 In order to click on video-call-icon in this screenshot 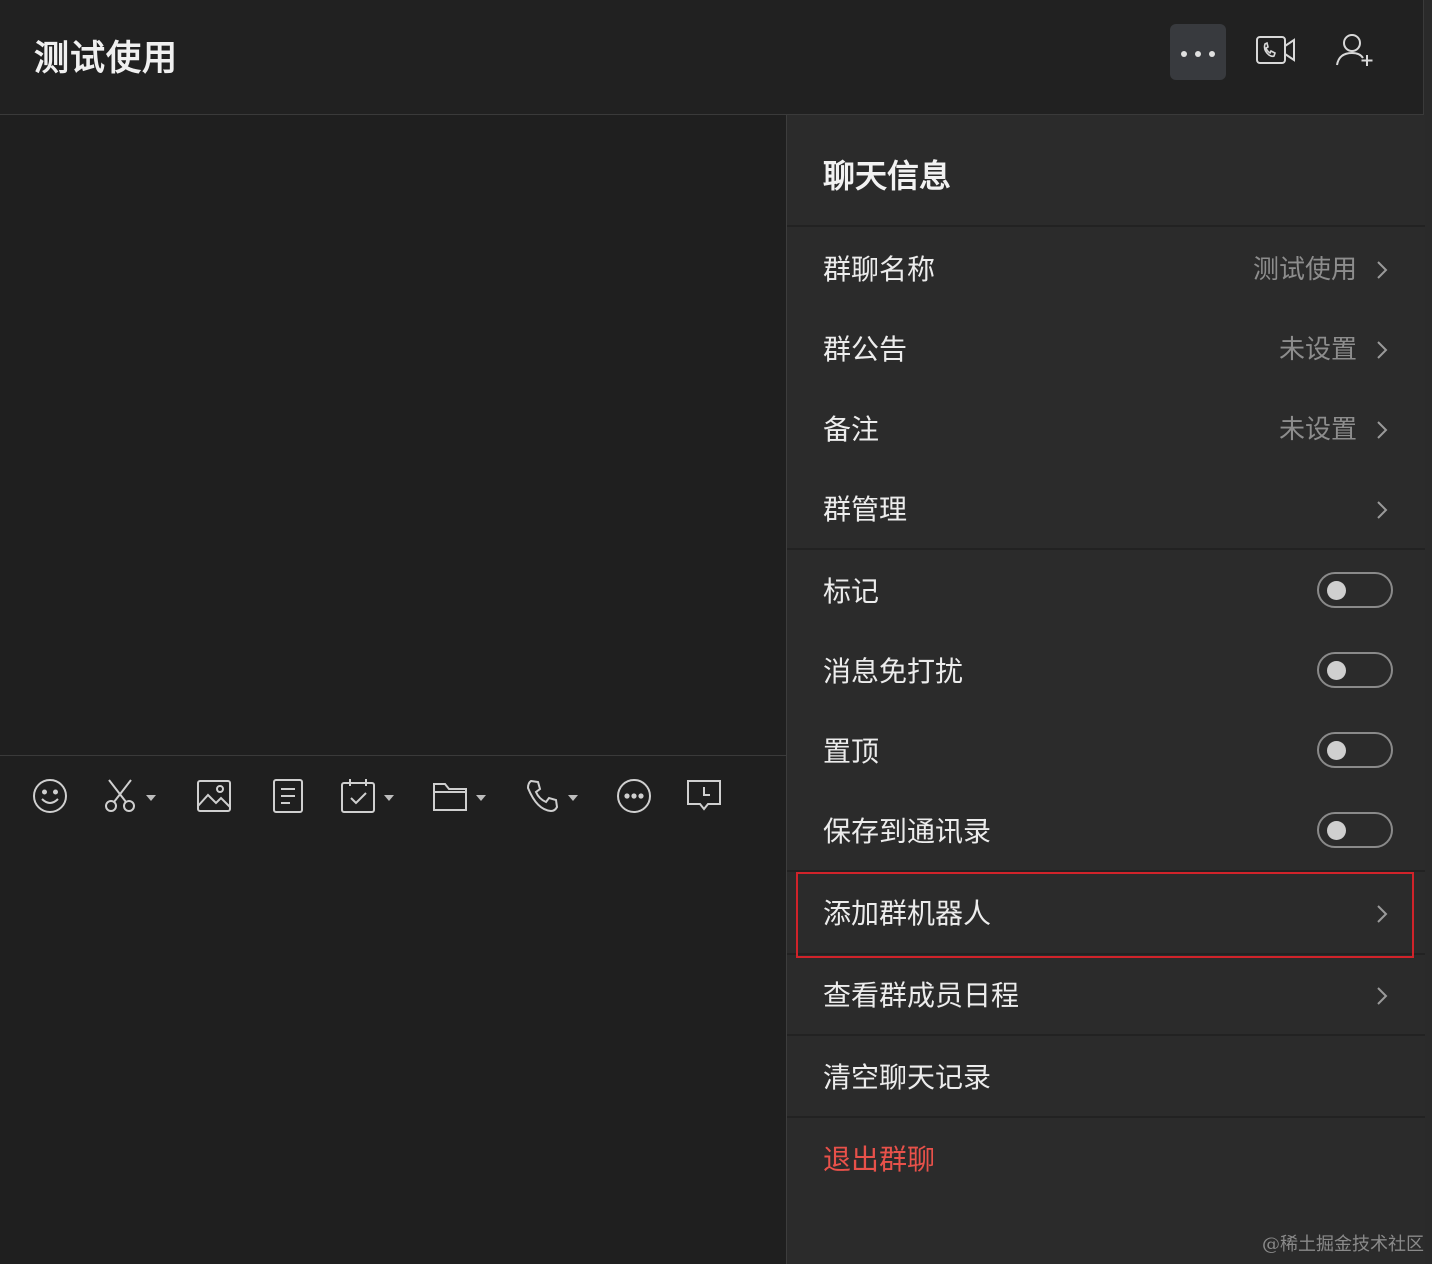, I will do `click(1276, 52)`.